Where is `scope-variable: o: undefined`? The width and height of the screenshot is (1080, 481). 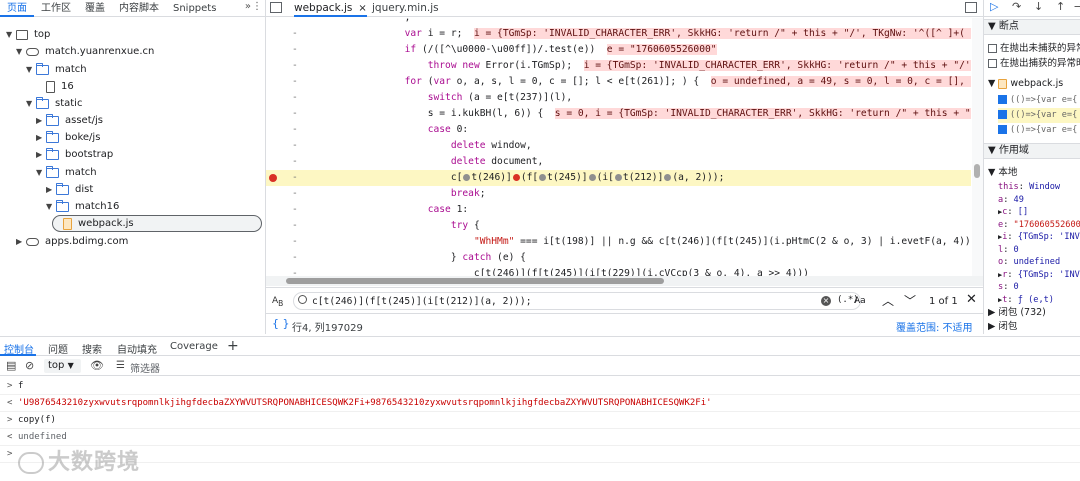 scope-variable: o: undefined is located at coordinates (1029, 262).